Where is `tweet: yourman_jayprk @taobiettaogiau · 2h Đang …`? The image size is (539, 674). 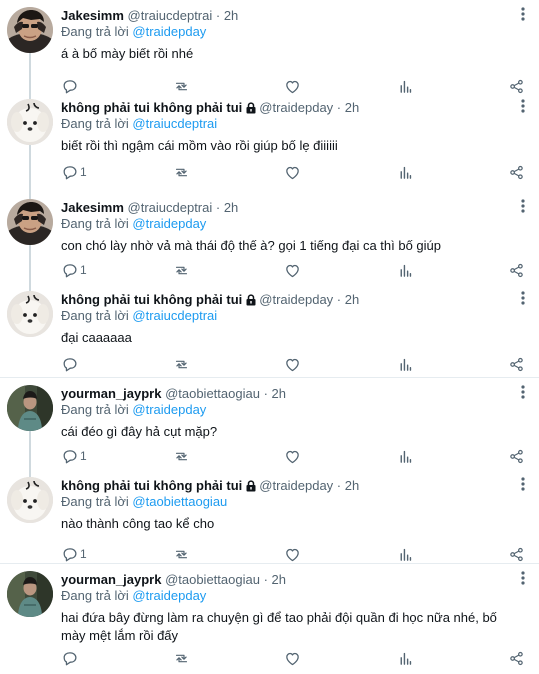 tweet: yourman_jayprk @taobiettaogiau · 2h Đang … is located at coordinates (269, 424).